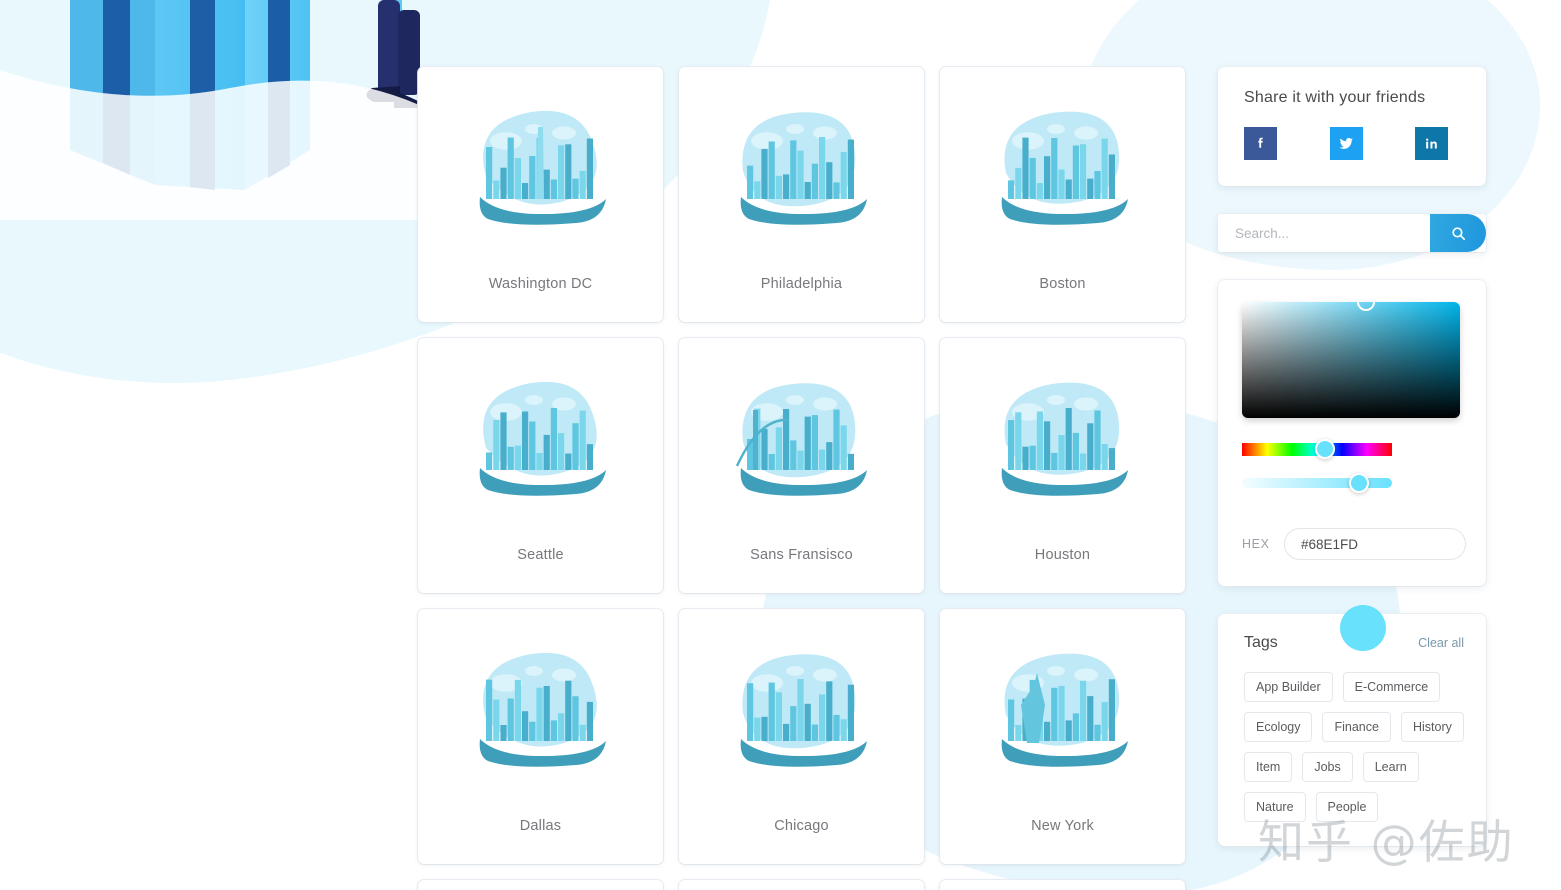  I want to click on share-icon-row, so click(1352, 143).